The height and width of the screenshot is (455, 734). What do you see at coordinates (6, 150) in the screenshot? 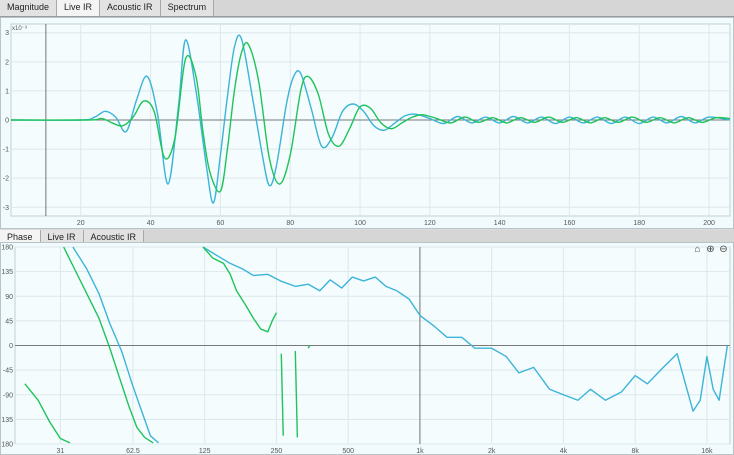
I see `y-tick-label: -1` at bounding box center [6, 150].